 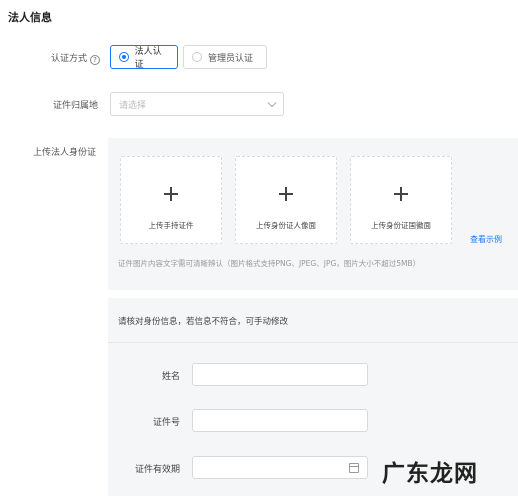 I want to click on upload-emblem-label: 上传身份证国徽面, so click(x=401, y=225).